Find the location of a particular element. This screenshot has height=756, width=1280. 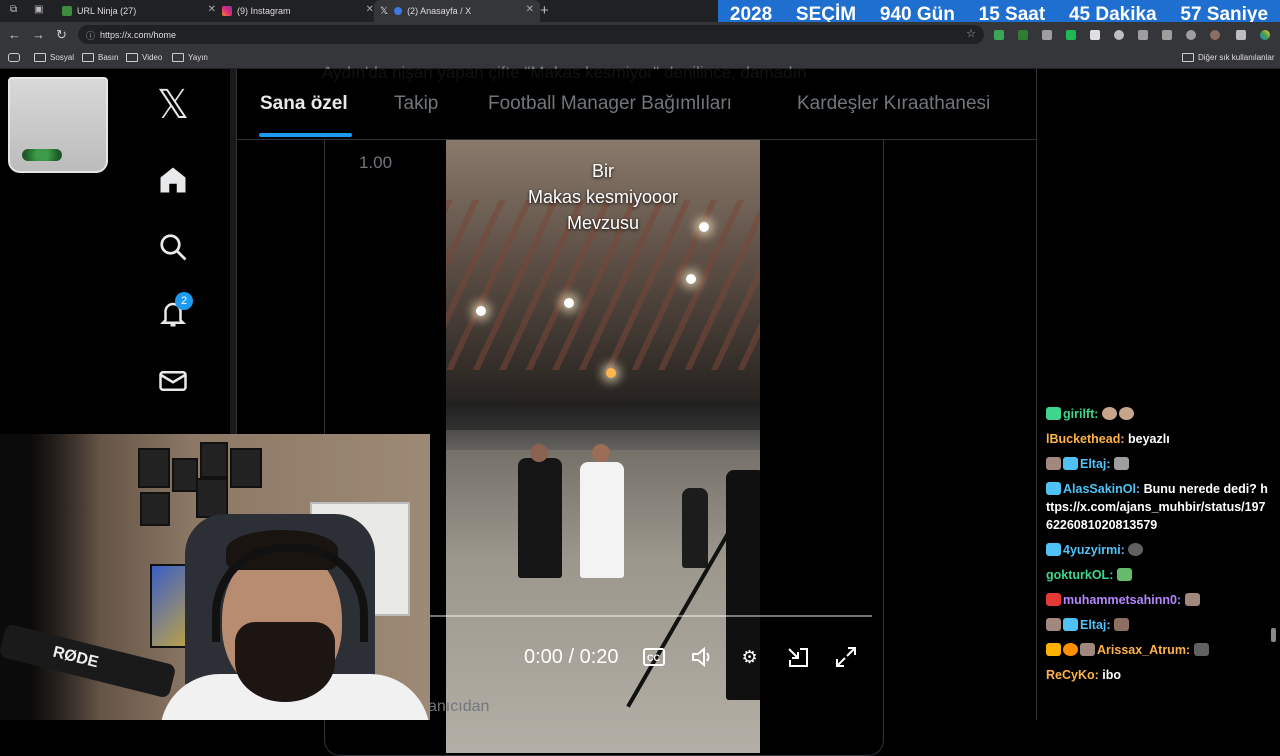

tab-kardesler-kiraathanesi: Kardeşler Kıraathanesi is located at coordinates (893, 104).